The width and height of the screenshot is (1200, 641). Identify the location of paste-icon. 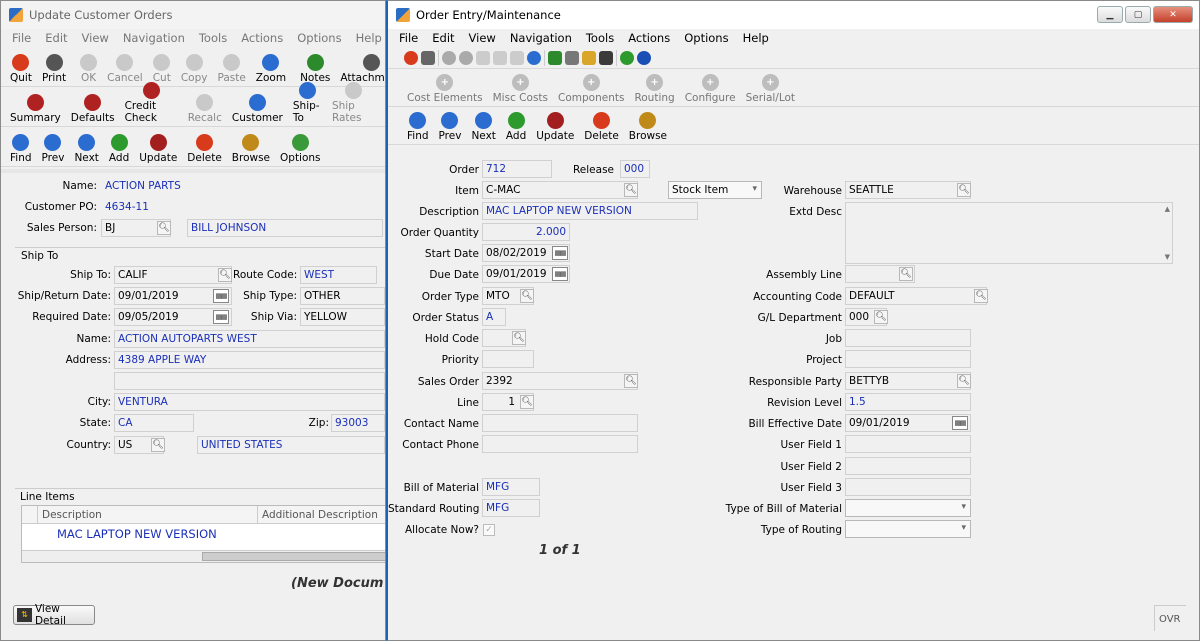
(517, 57).